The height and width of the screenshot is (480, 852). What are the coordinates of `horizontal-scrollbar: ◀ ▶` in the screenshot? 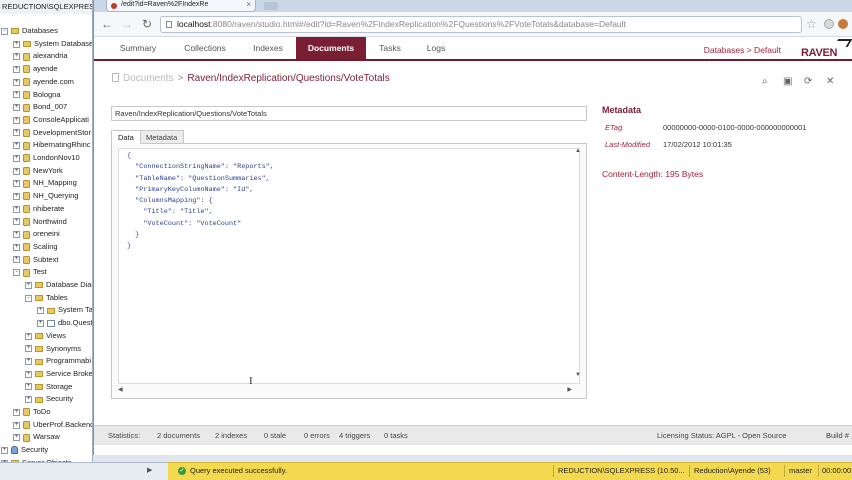 It's located at (345, 390).